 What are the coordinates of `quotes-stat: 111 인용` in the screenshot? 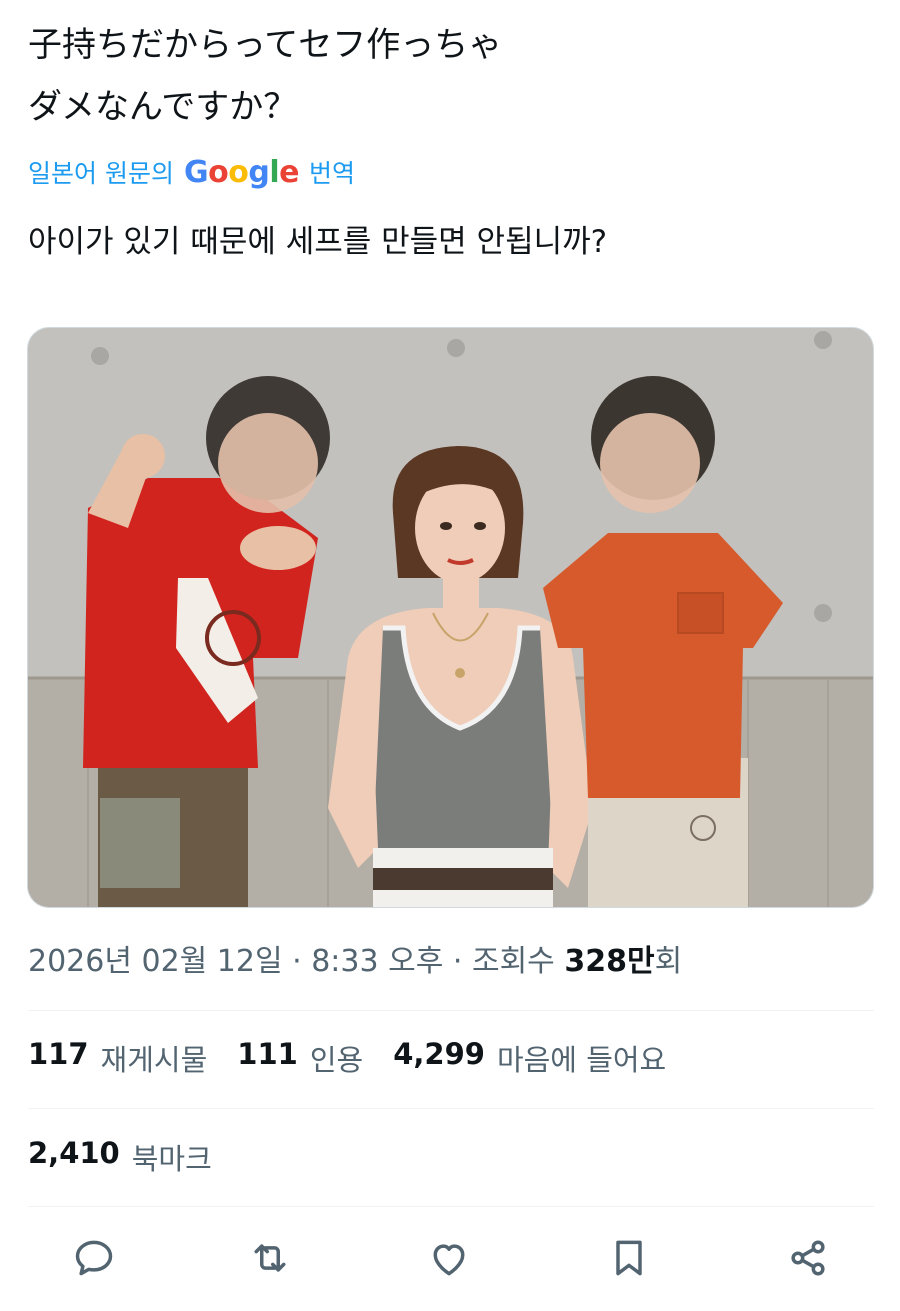 It's located at (300, 1058).